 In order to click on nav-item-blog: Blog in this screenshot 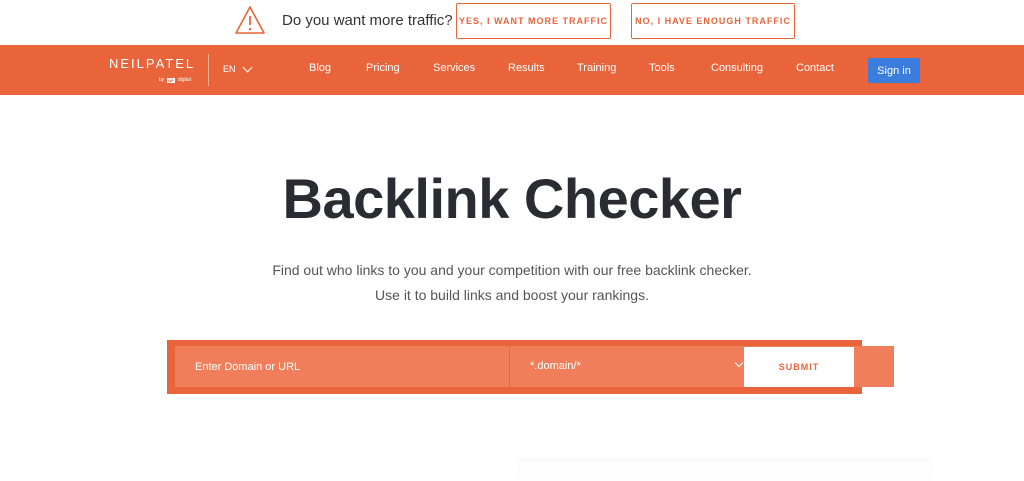, I will do `click(320, 68)`.